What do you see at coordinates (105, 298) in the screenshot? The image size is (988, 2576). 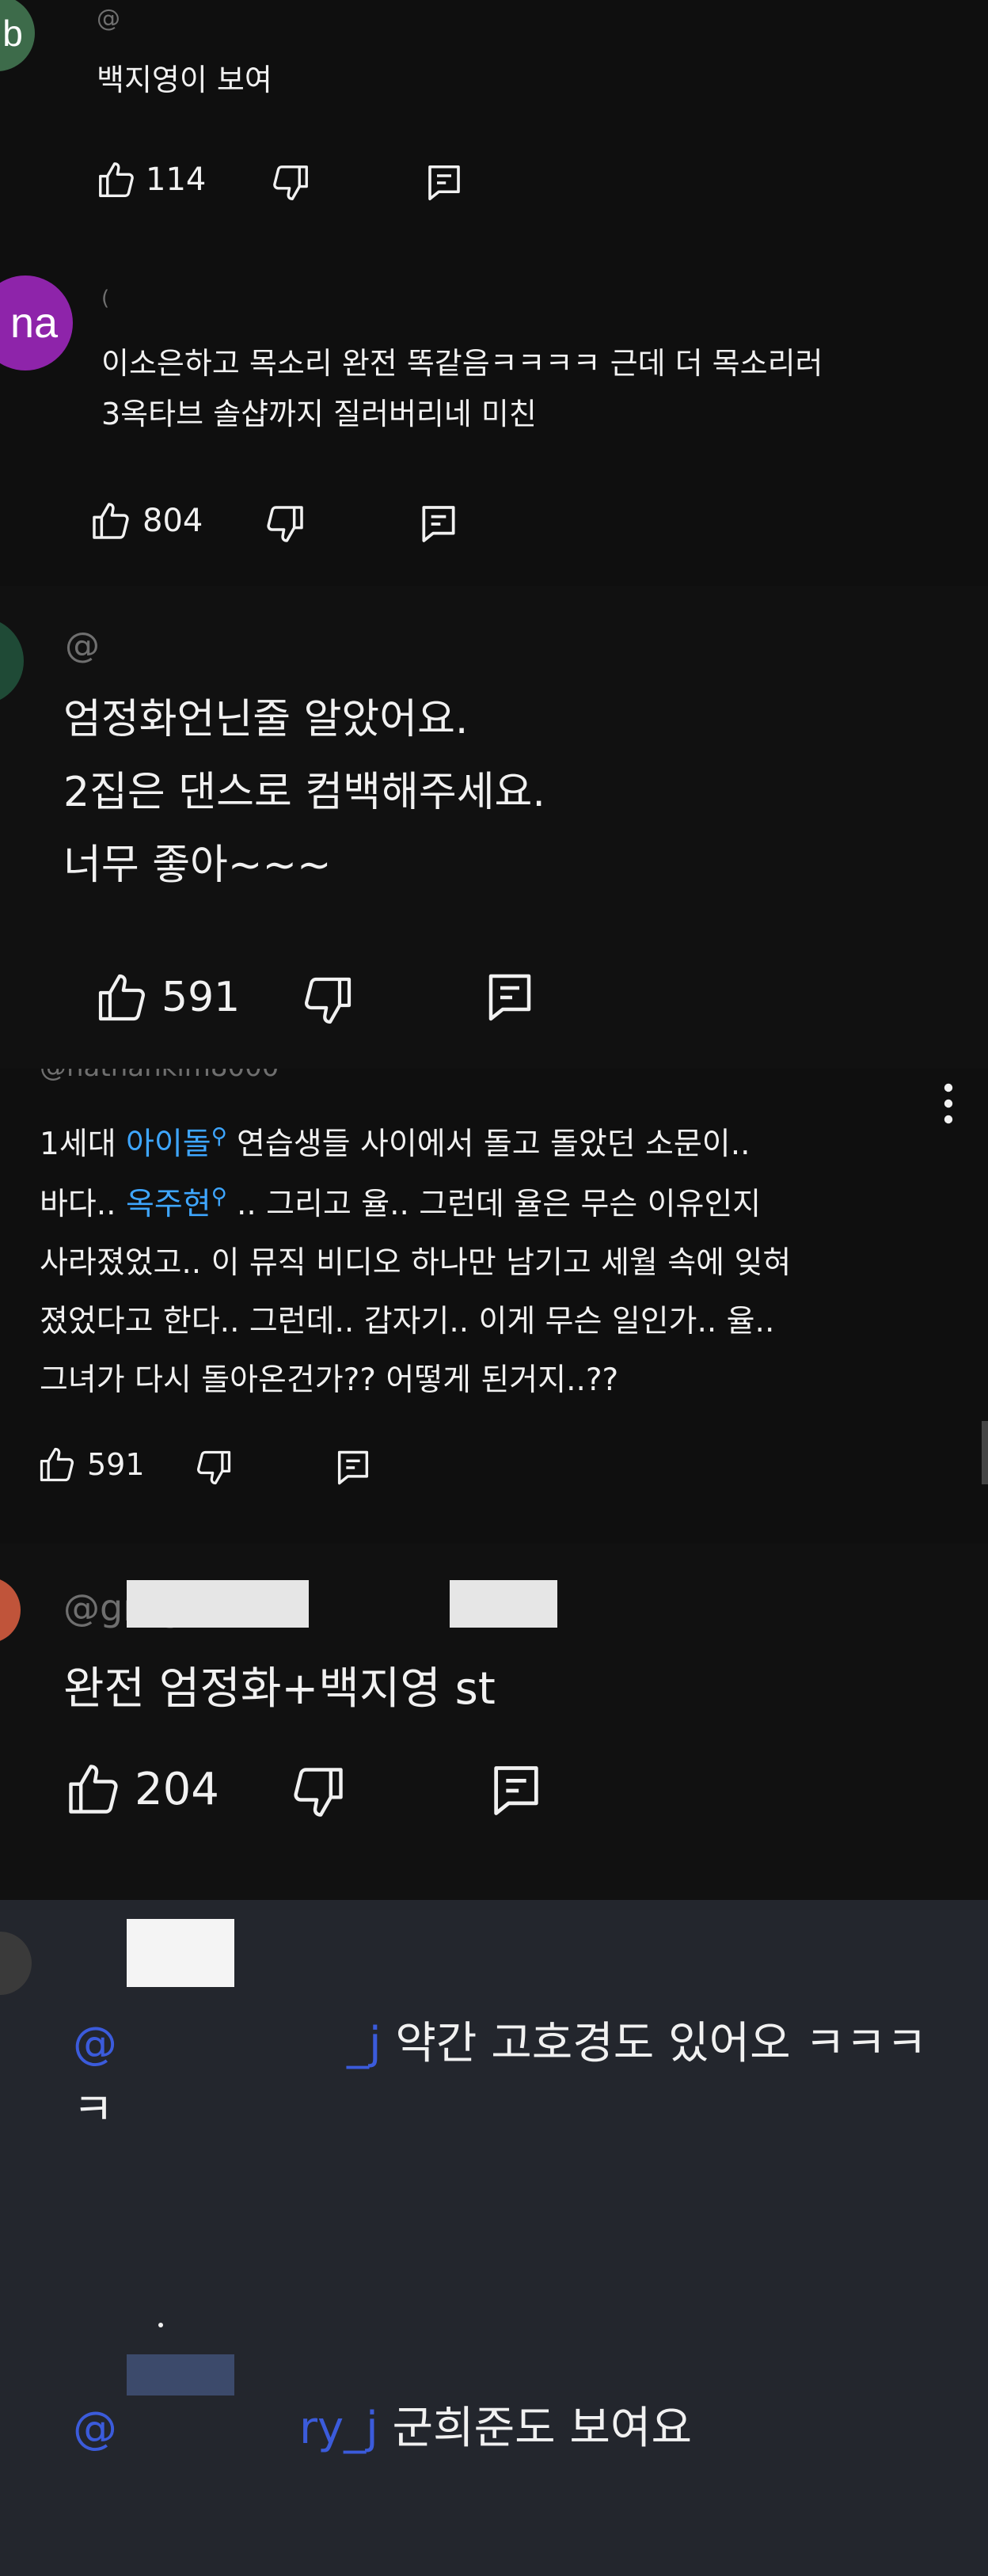 I see `comment-handle: (` at bounding box center [105, 298].